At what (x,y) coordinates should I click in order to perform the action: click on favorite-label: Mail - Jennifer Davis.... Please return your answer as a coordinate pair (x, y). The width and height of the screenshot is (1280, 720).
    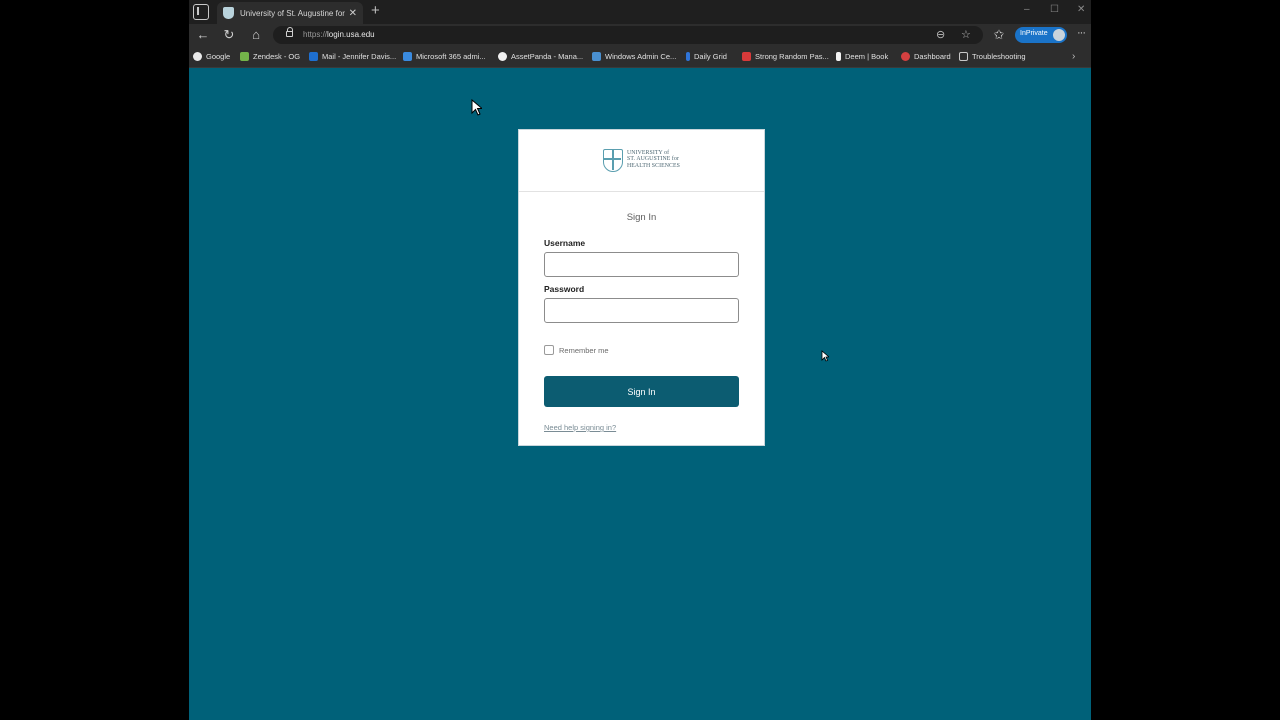
    Looking at the image, I should click on (359, 56).